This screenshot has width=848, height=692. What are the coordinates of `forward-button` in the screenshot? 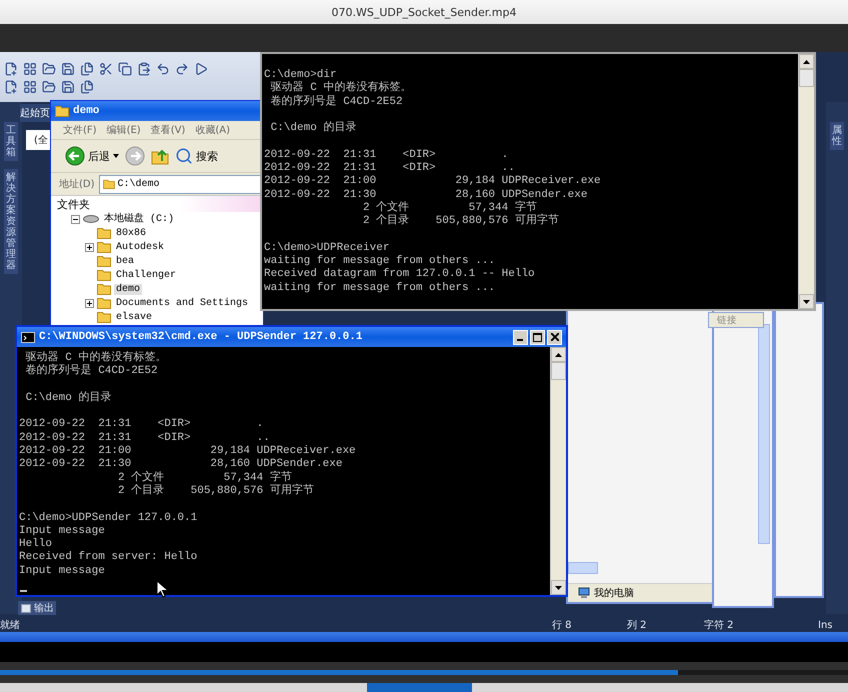 It's located at (135, 156).